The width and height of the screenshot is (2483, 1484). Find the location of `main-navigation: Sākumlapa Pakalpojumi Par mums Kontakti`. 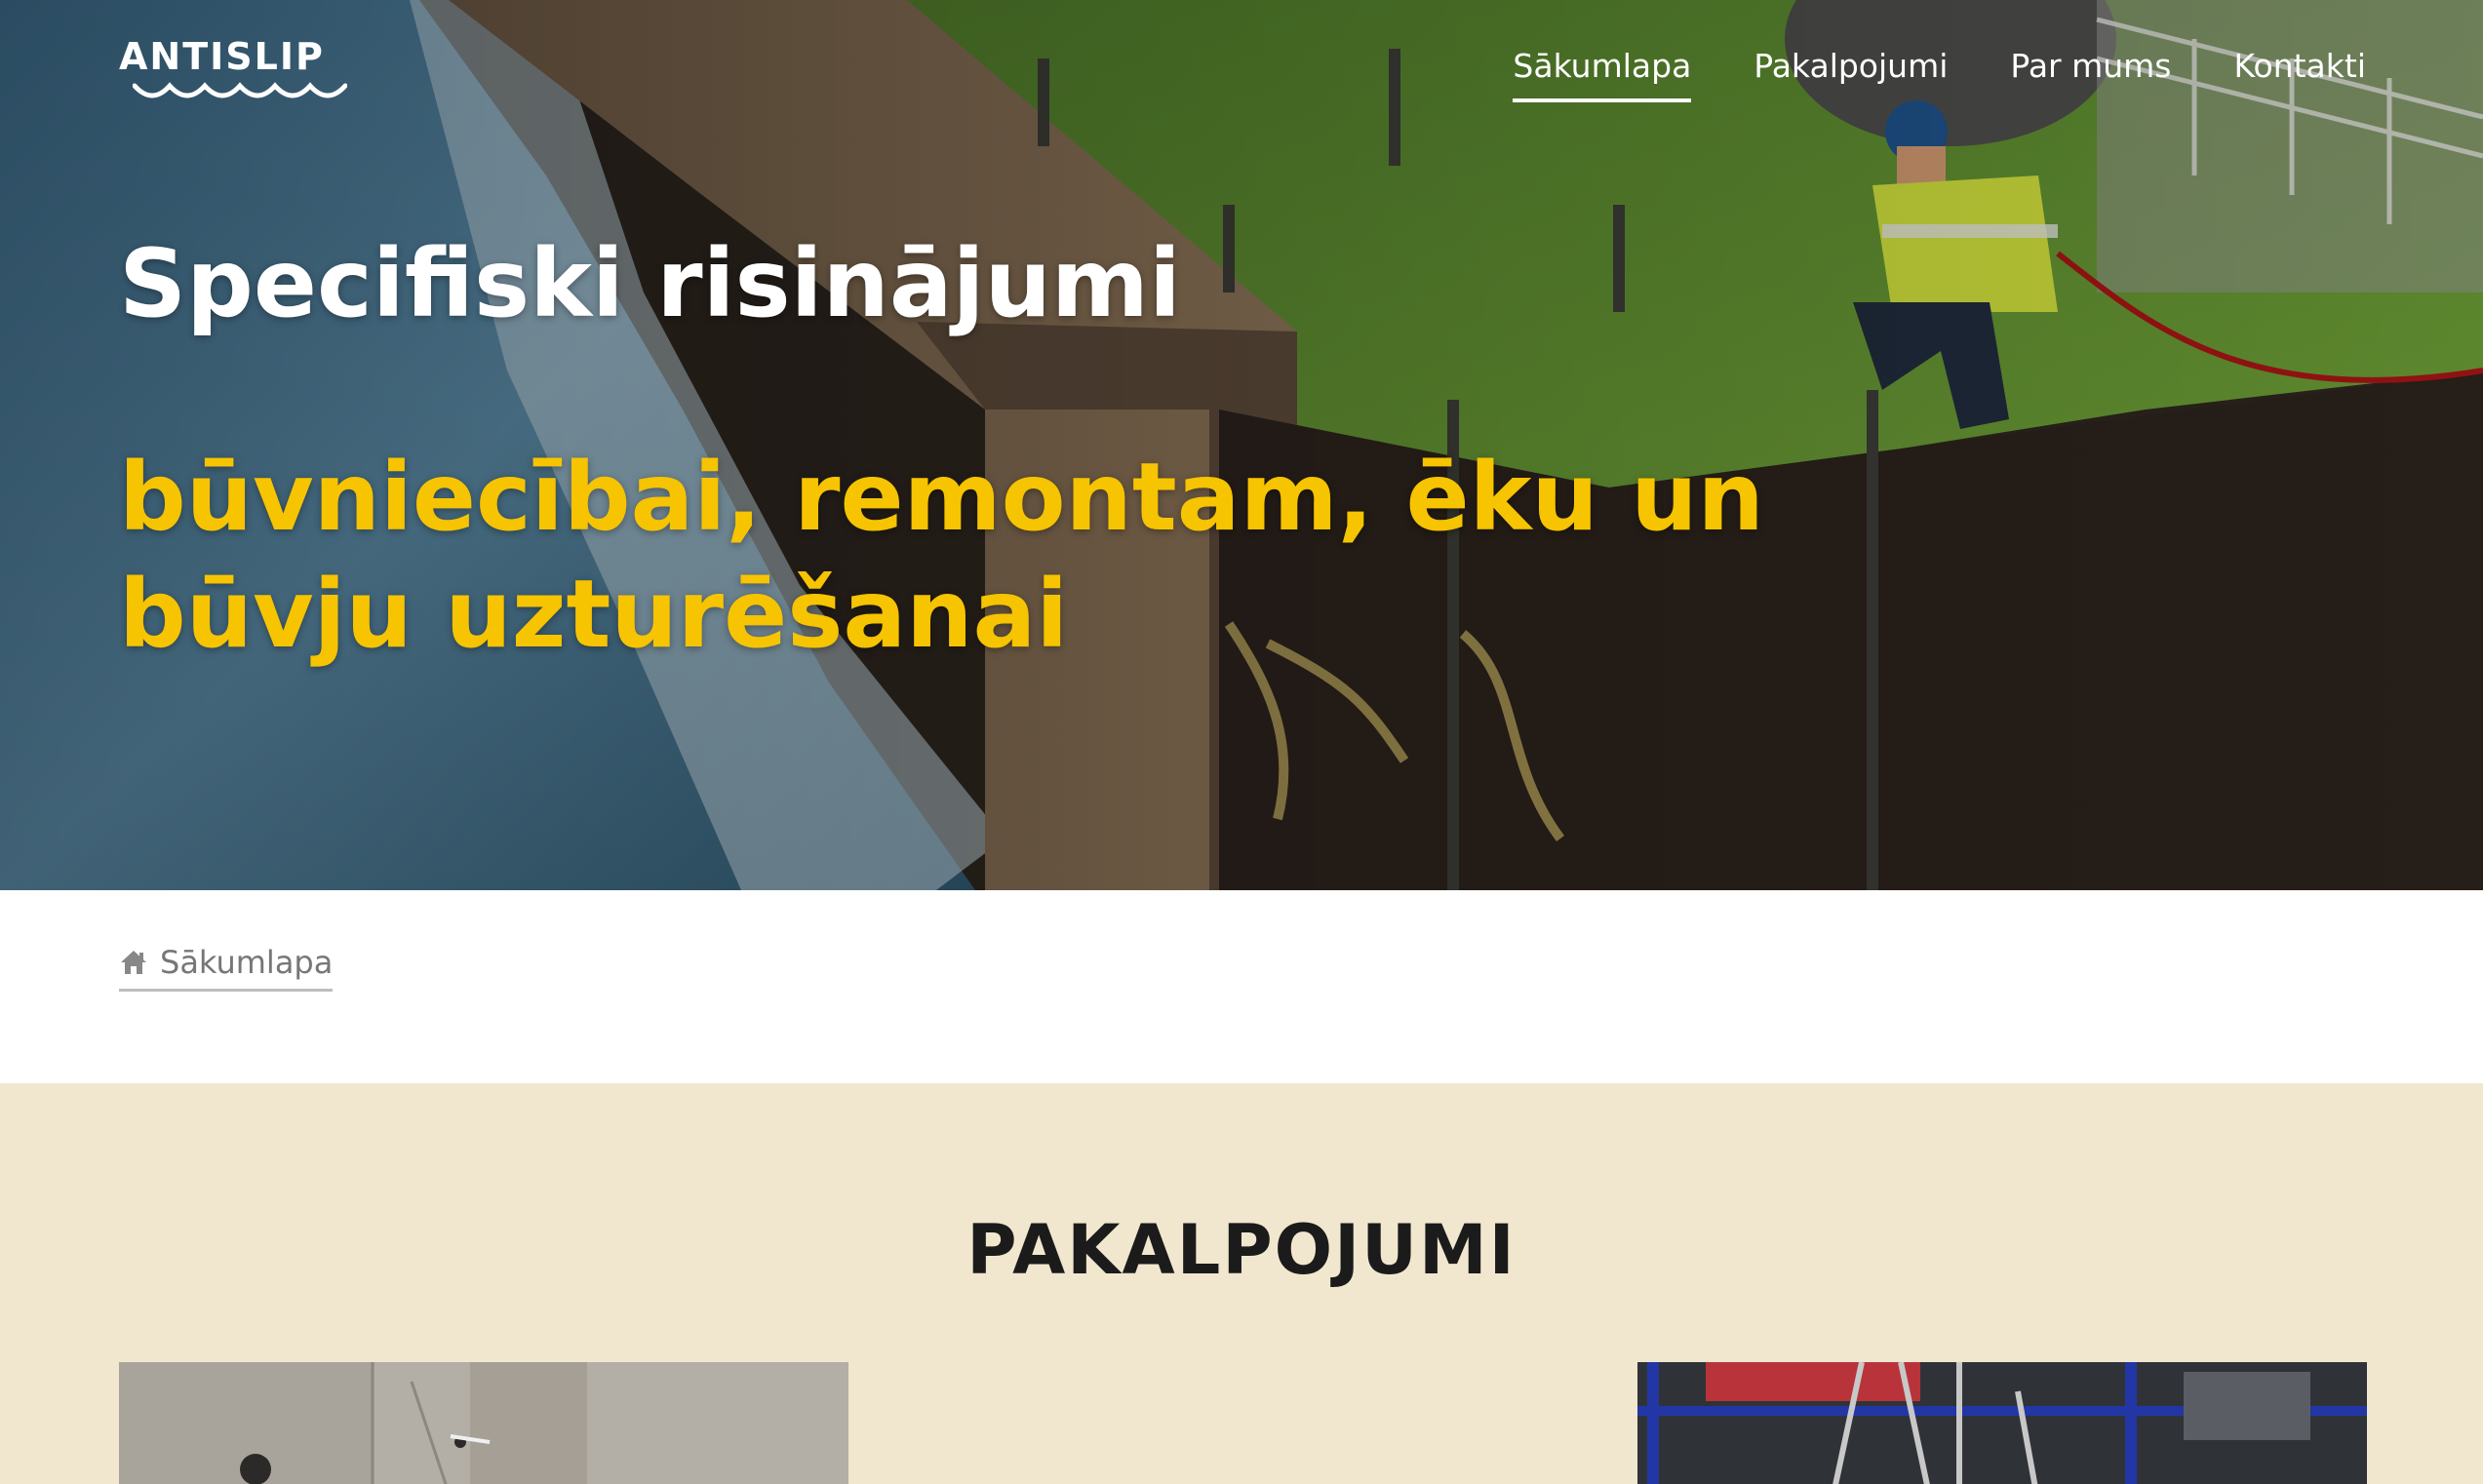

main-navigation: Sākumlapa Pakalpojumi Par mums Kontakti is located at coordinates (1939, 78).